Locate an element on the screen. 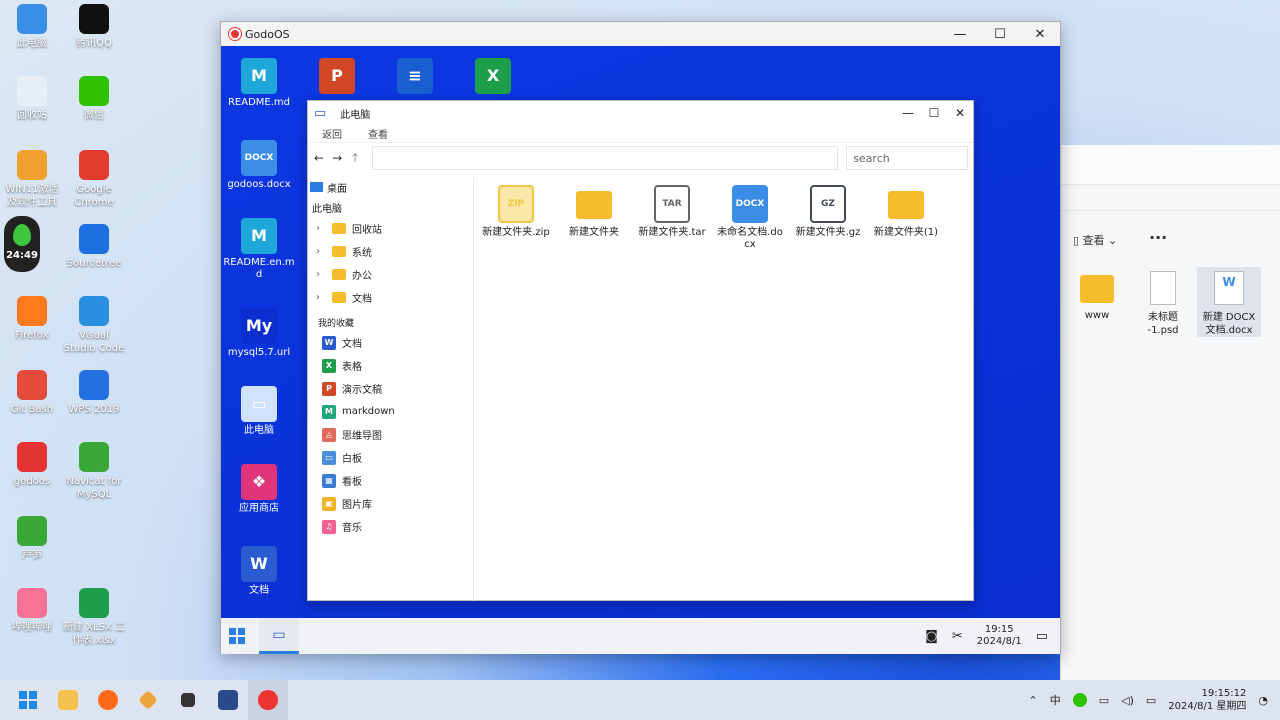 Image resolution: width=1280 pixels, height=720 pixels. godo-desktop-icon-7: ▭ 此电脑 is located at coordinates (259, 411).